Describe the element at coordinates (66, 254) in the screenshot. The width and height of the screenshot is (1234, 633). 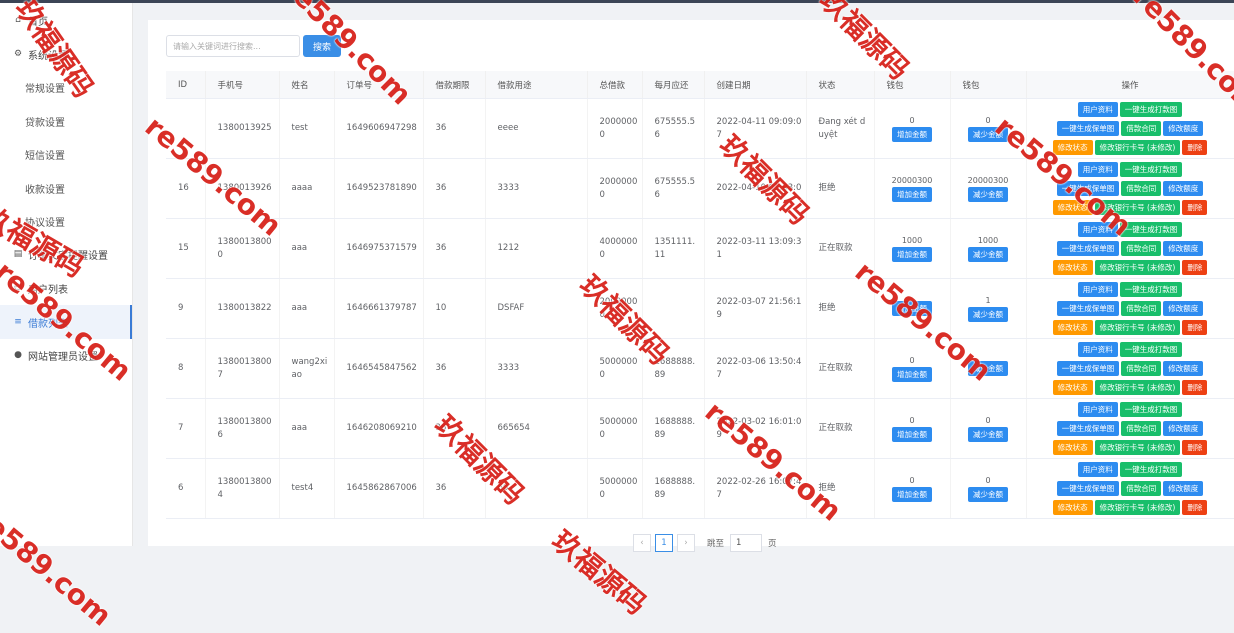
I see `sidebar-item-order-reminder: ▤ 订单文字提醒设置` at that location.